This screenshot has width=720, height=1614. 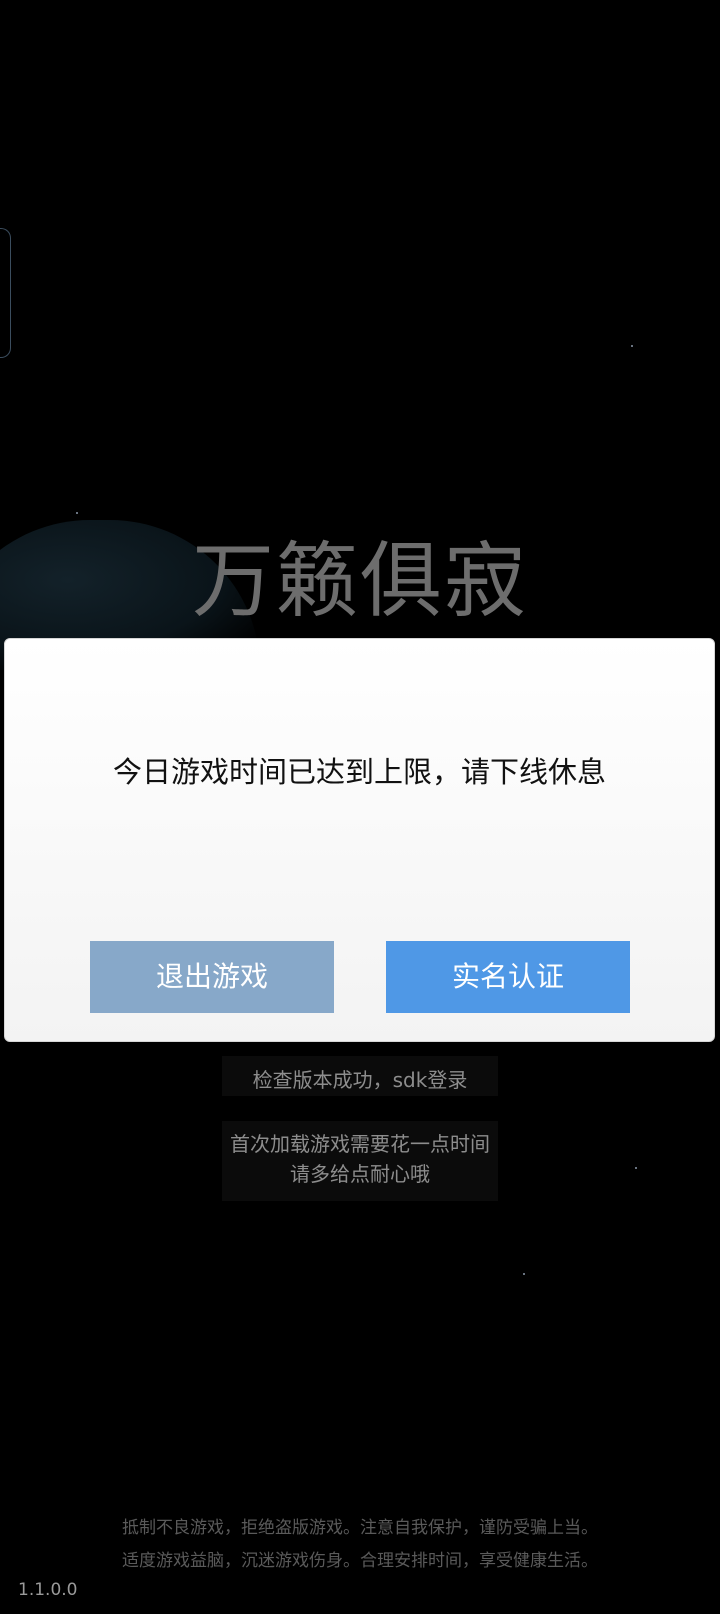 I want to click on game-title-logo: 万籁俱寂, so click(x=359, y=581).